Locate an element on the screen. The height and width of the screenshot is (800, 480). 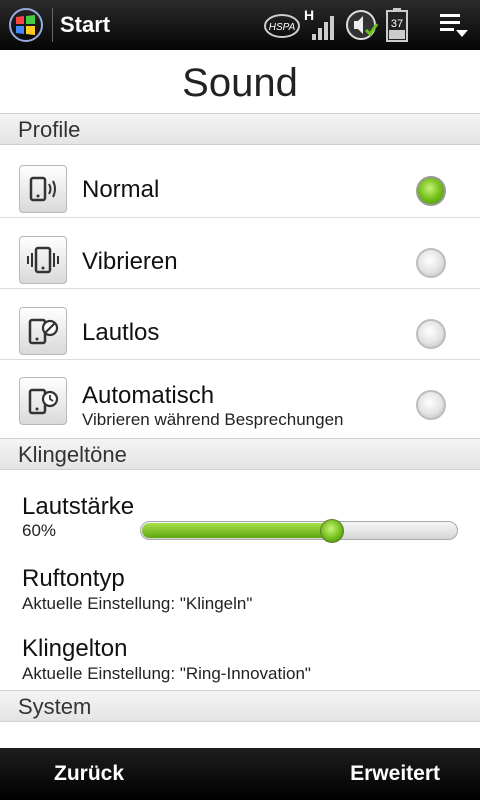
status-bar: Start HSPA H 37 is located at coordinates (240, 25).